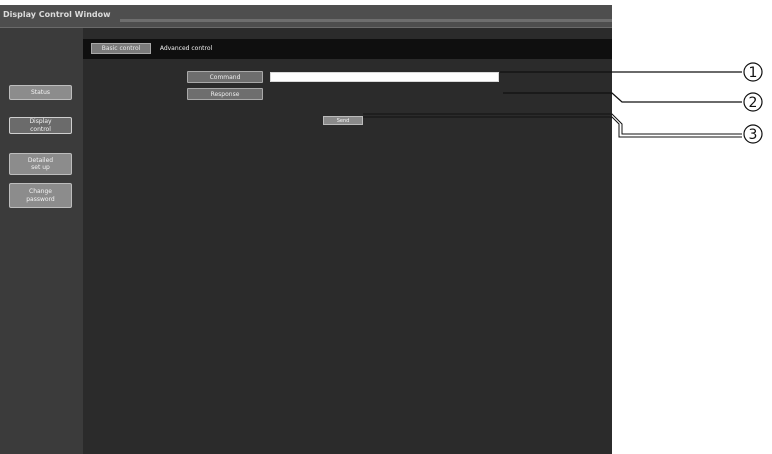  I want to click on response-label: Response, so click(225, 94).